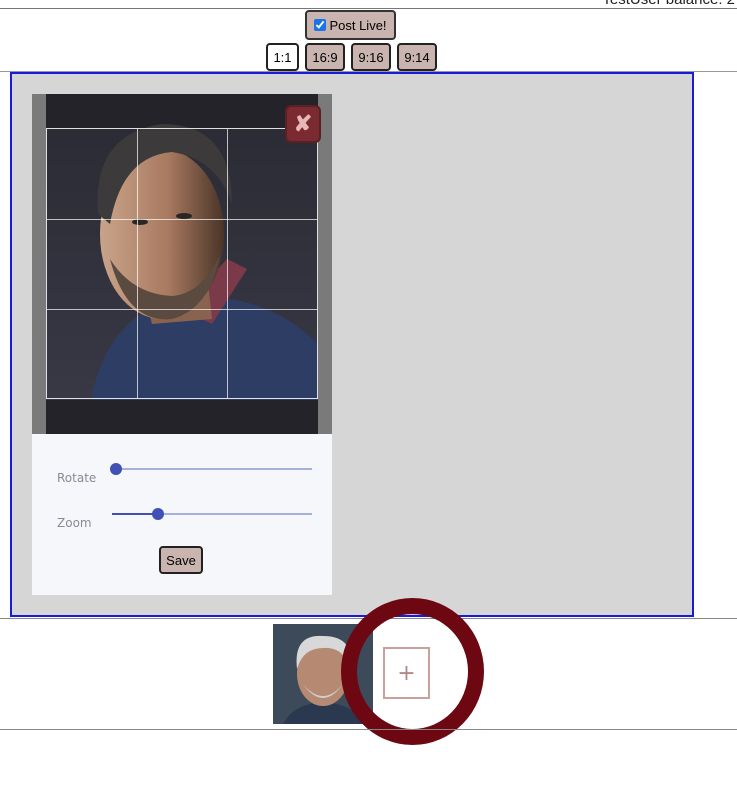 The image size is (737, 805). Describe the element at coordinates (116, 469) in the screenshot. I see `rotate-slider-thumb` at that location.